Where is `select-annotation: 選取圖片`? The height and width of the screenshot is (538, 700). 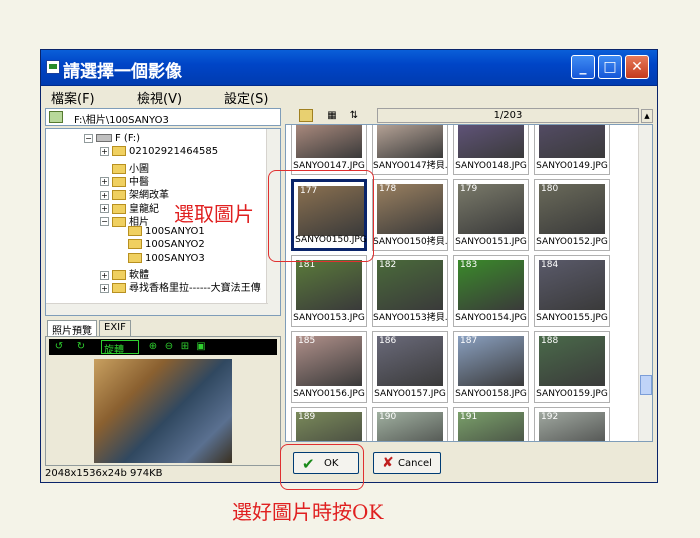 select-annotation: 選取圖片 is located at coordinates (214, 214).